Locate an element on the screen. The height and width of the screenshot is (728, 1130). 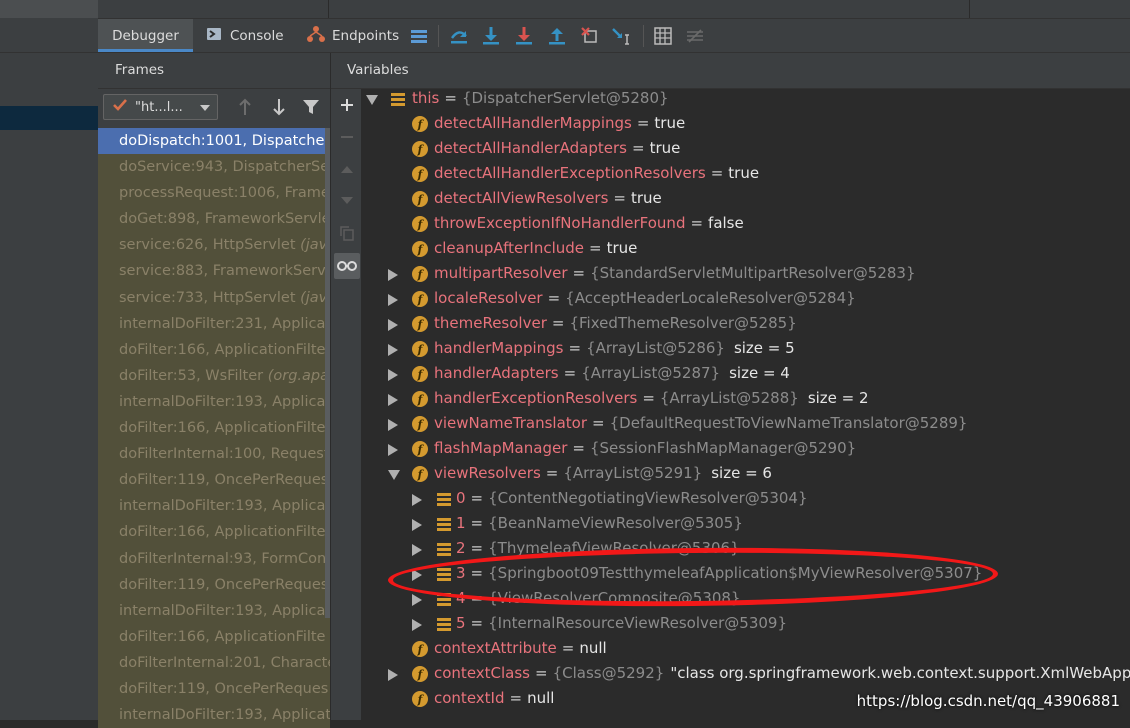
move-down-icon is located at coordinates (347, 201).